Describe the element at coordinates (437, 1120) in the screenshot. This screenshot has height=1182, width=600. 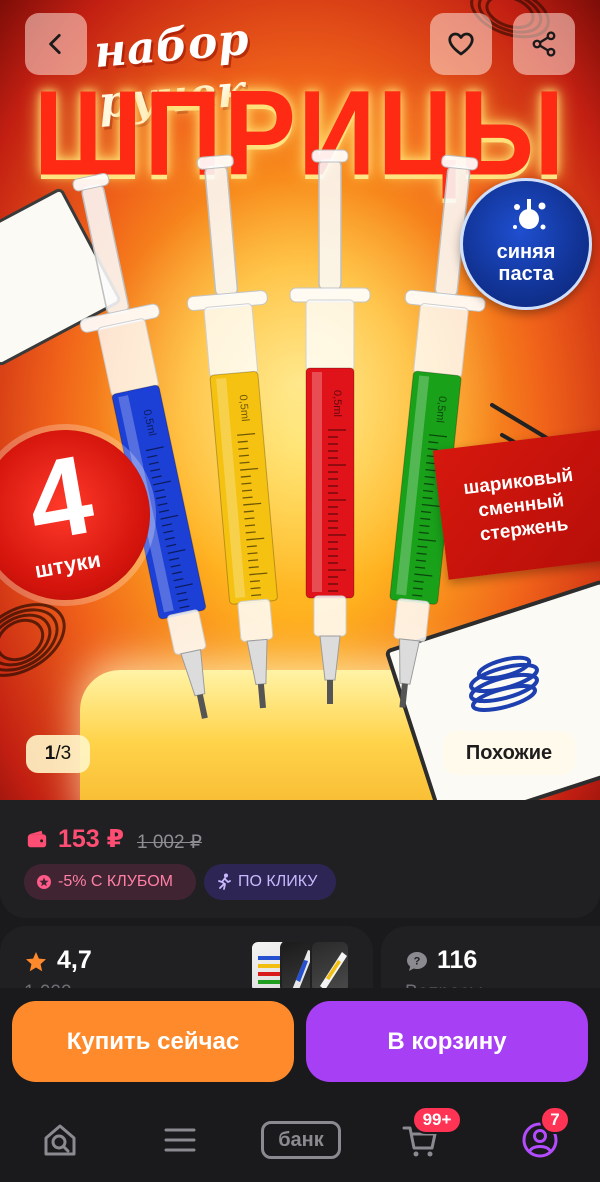
I see `cart-count-badge: 99+` at that location.